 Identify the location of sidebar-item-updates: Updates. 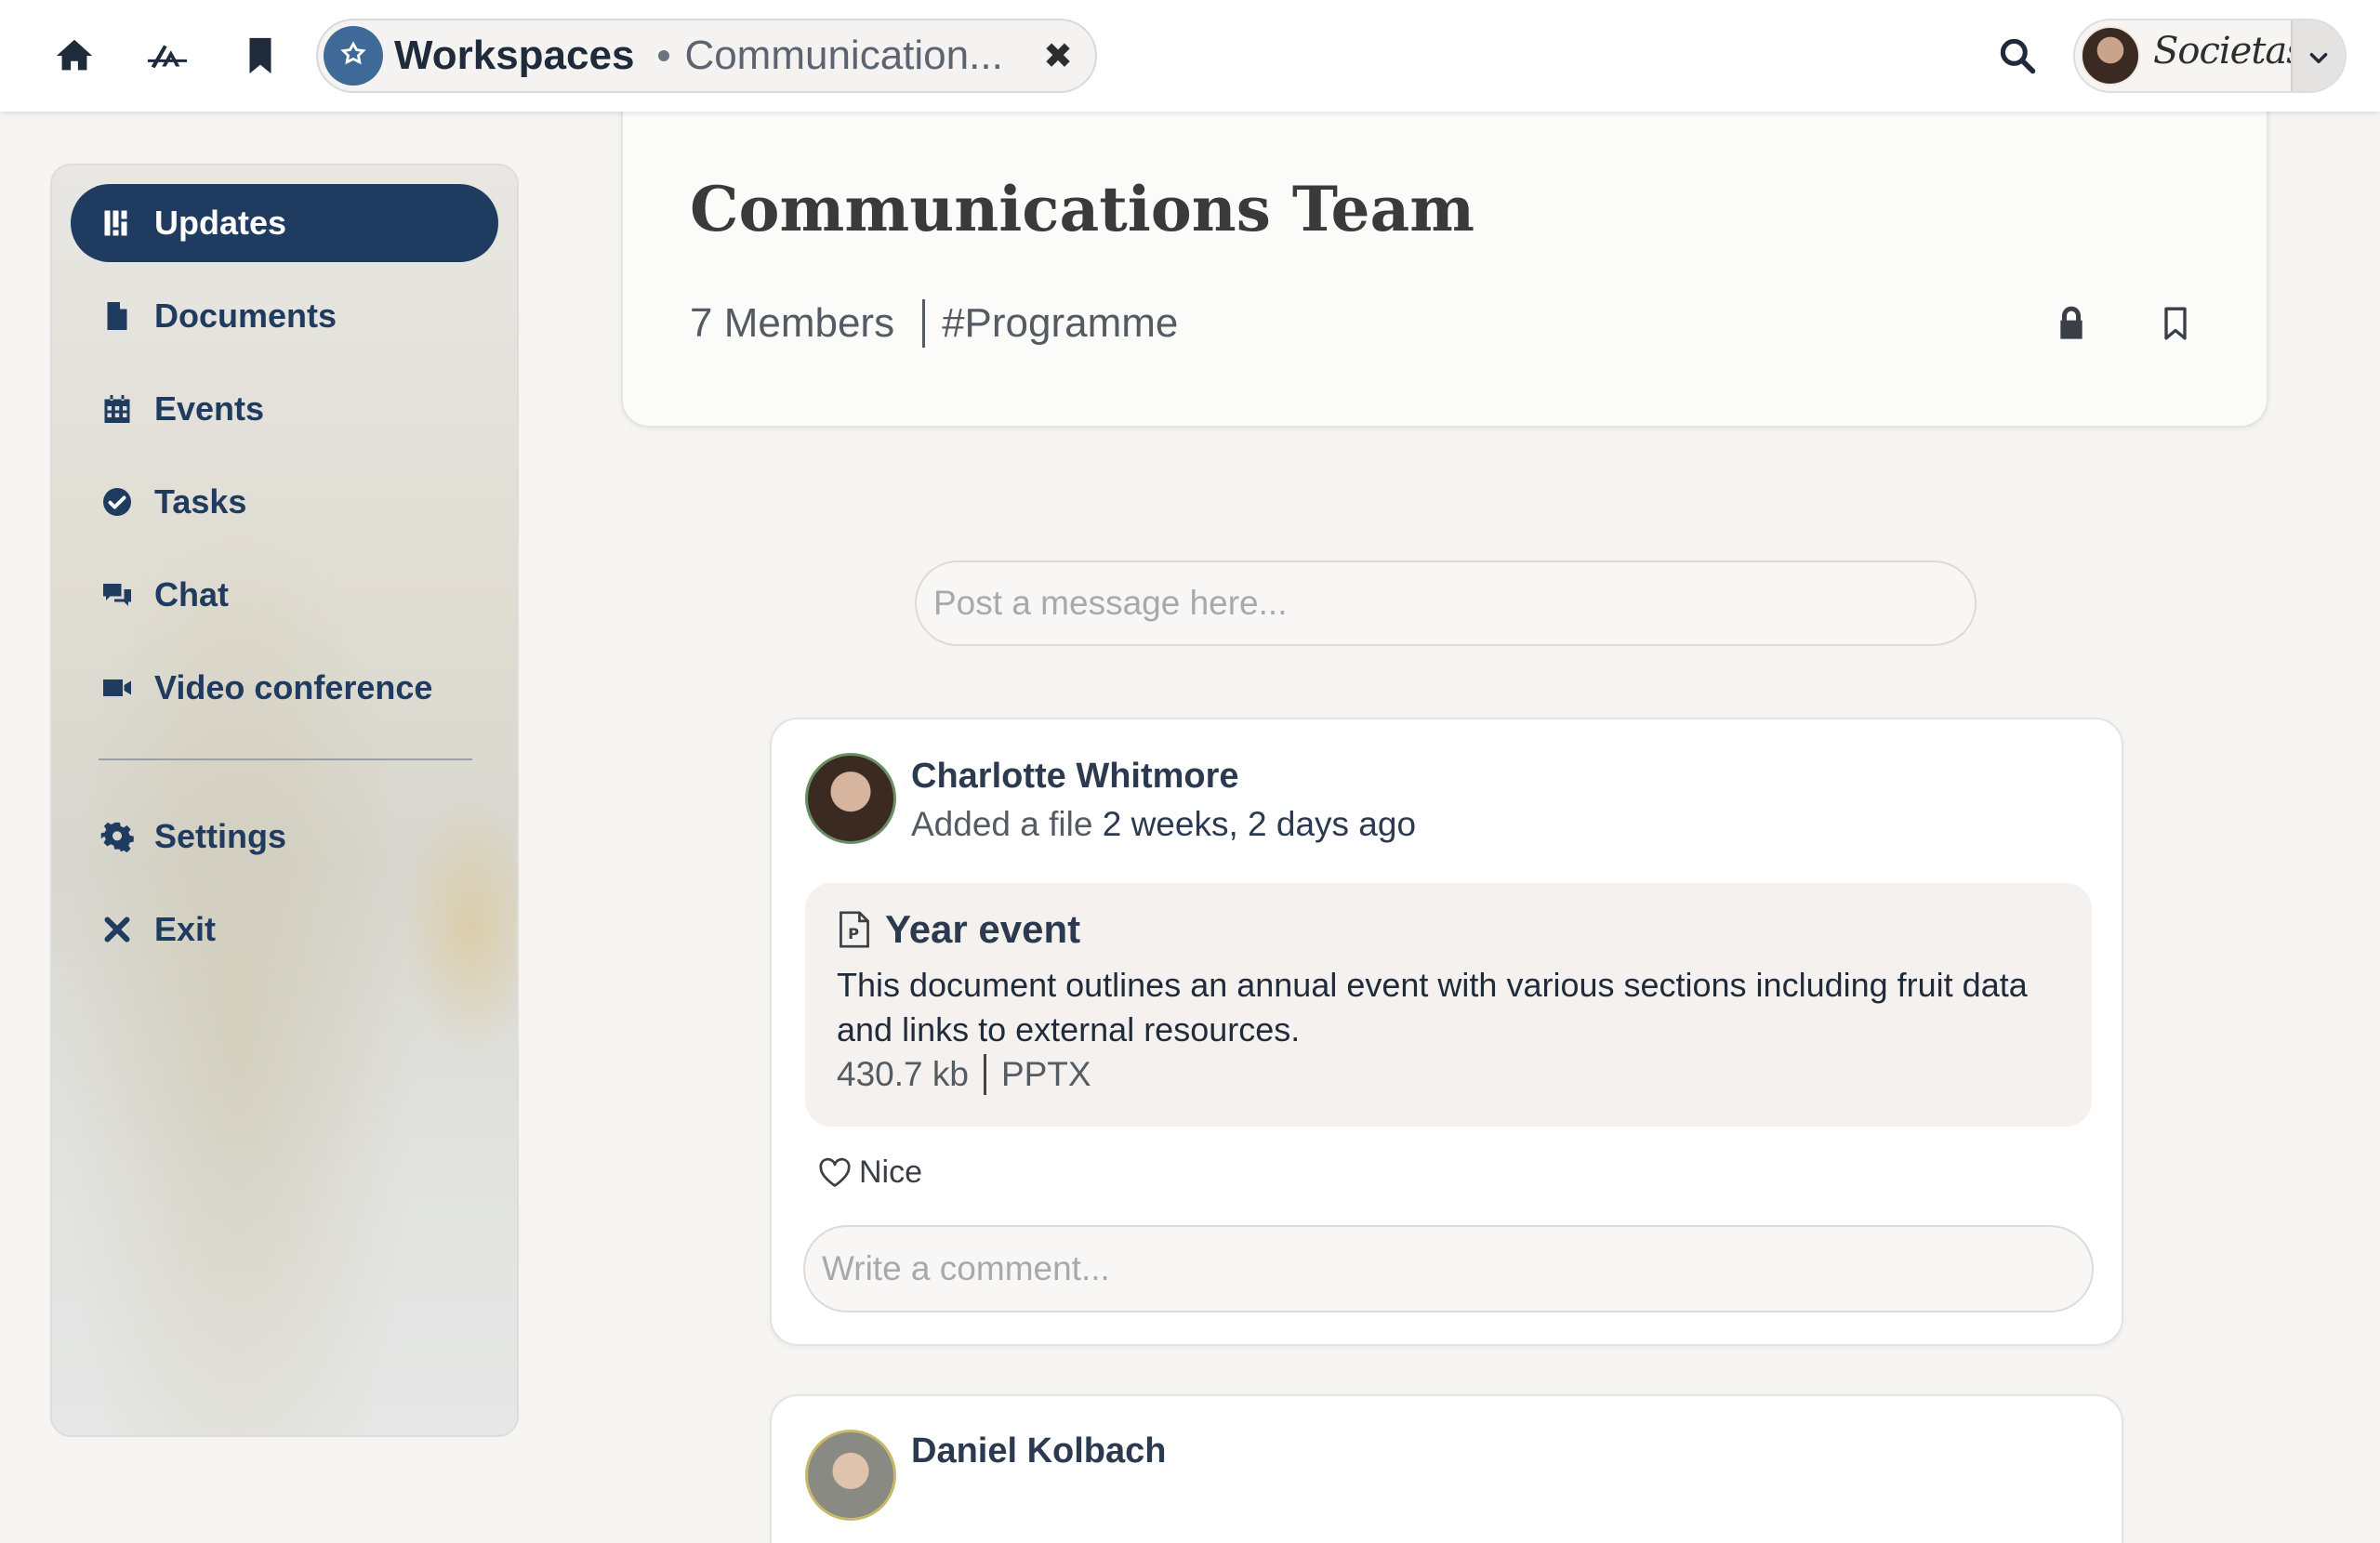
(284, 223).